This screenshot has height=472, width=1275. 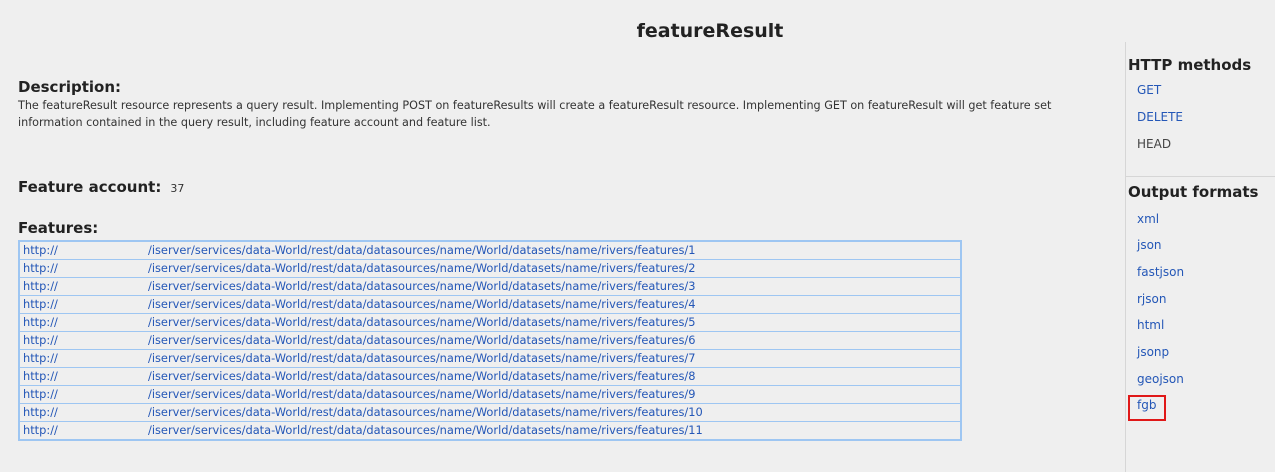 What do you see at coordinates (1147, 408) in the screenshot?
I see `fgb-highlight-box` at bounding box center [1147, 408].